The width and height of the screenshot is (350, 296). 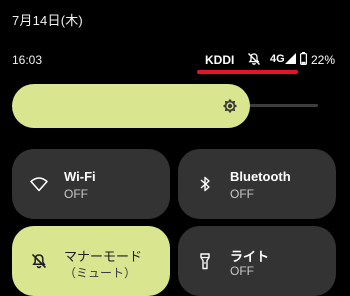 I want to click on tile-wifi-title: Wi-Fi, so click(x=80, y=176).